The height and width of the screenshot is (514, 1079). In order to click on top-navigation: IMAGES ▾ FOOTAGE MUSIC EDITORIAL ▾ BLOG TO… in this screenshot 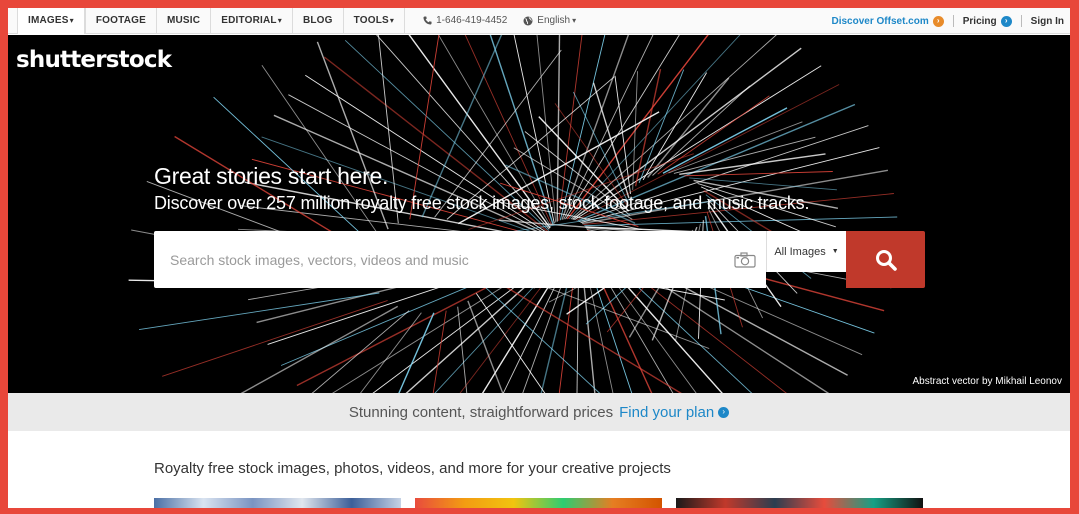, I will do `click(539, 21)`.